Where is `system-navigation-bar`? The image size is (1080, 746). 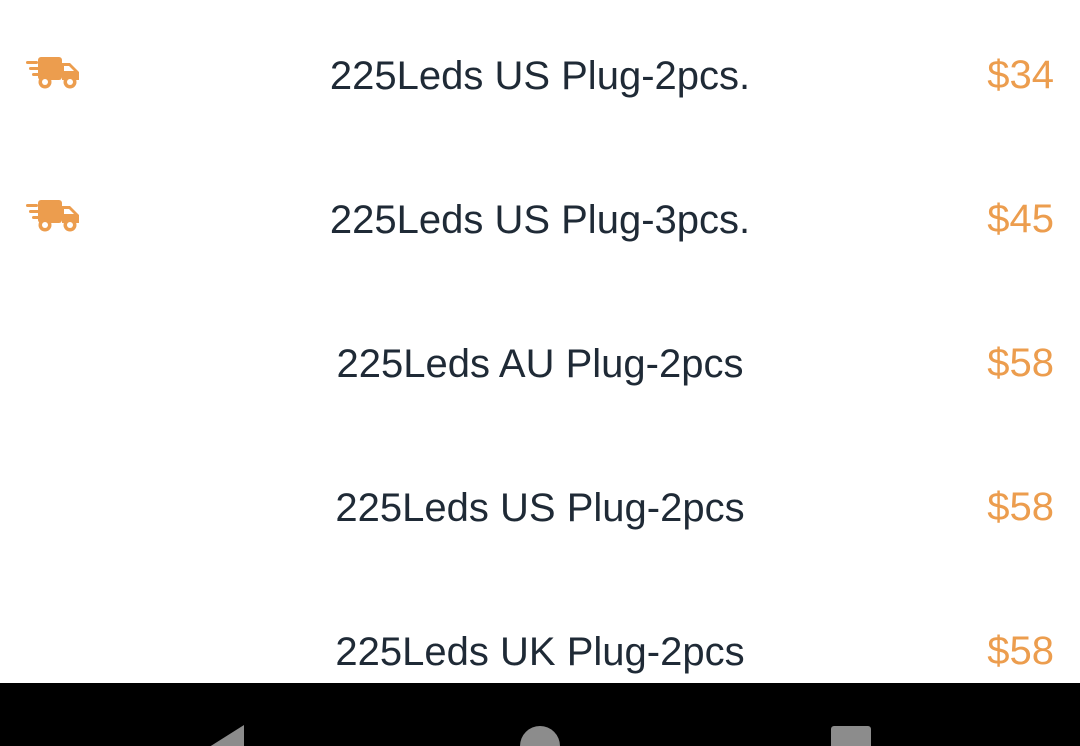
system-navigation-bar is located at coordinates (540, 714).